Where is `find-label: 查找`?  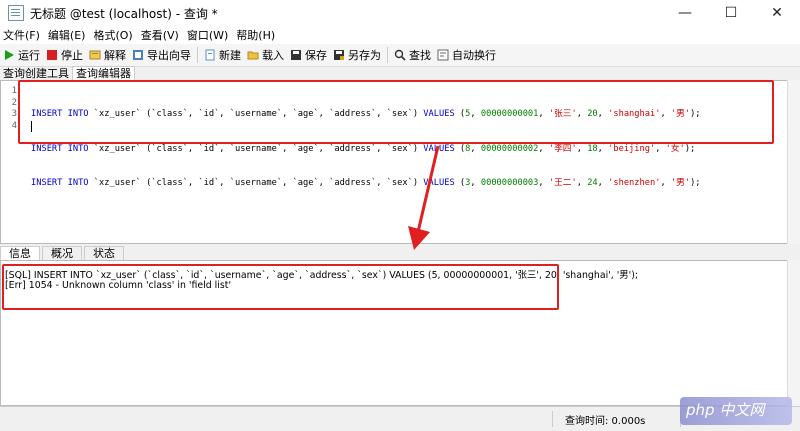
find-label: 查找 is located at coordinates (420, 55).